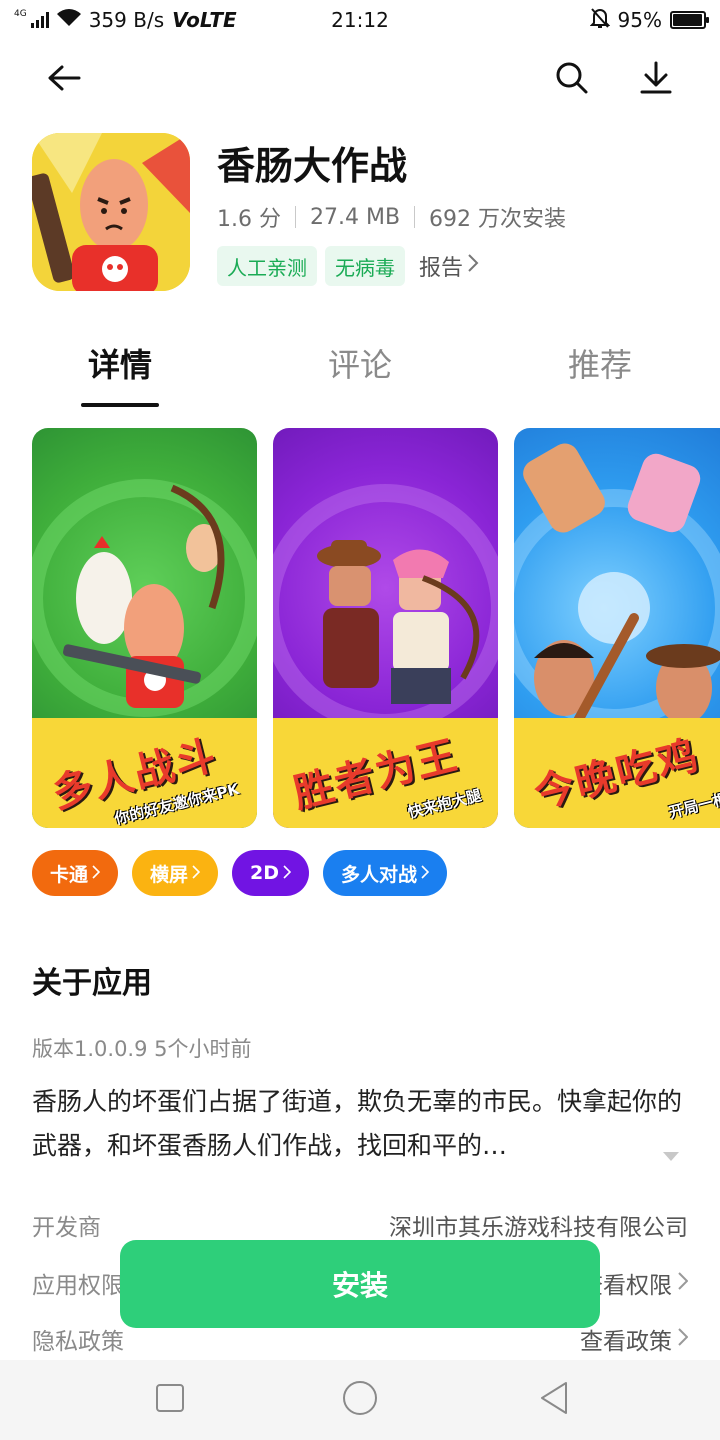  I want to click on tag-landscape: 横屏, so click(175, 873).